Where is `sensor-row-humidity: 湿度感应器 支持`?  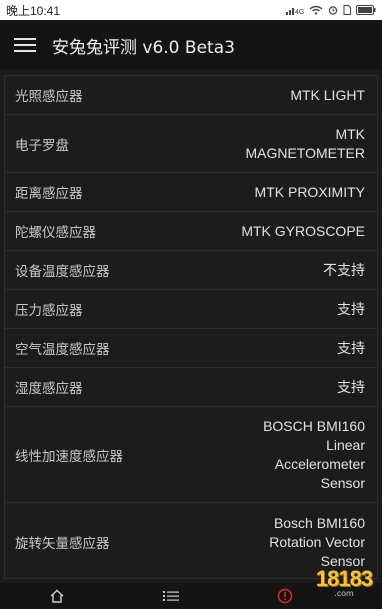
sensor-row-humidity: 湿度感应器 支持 is located at coordinates (191, 387).